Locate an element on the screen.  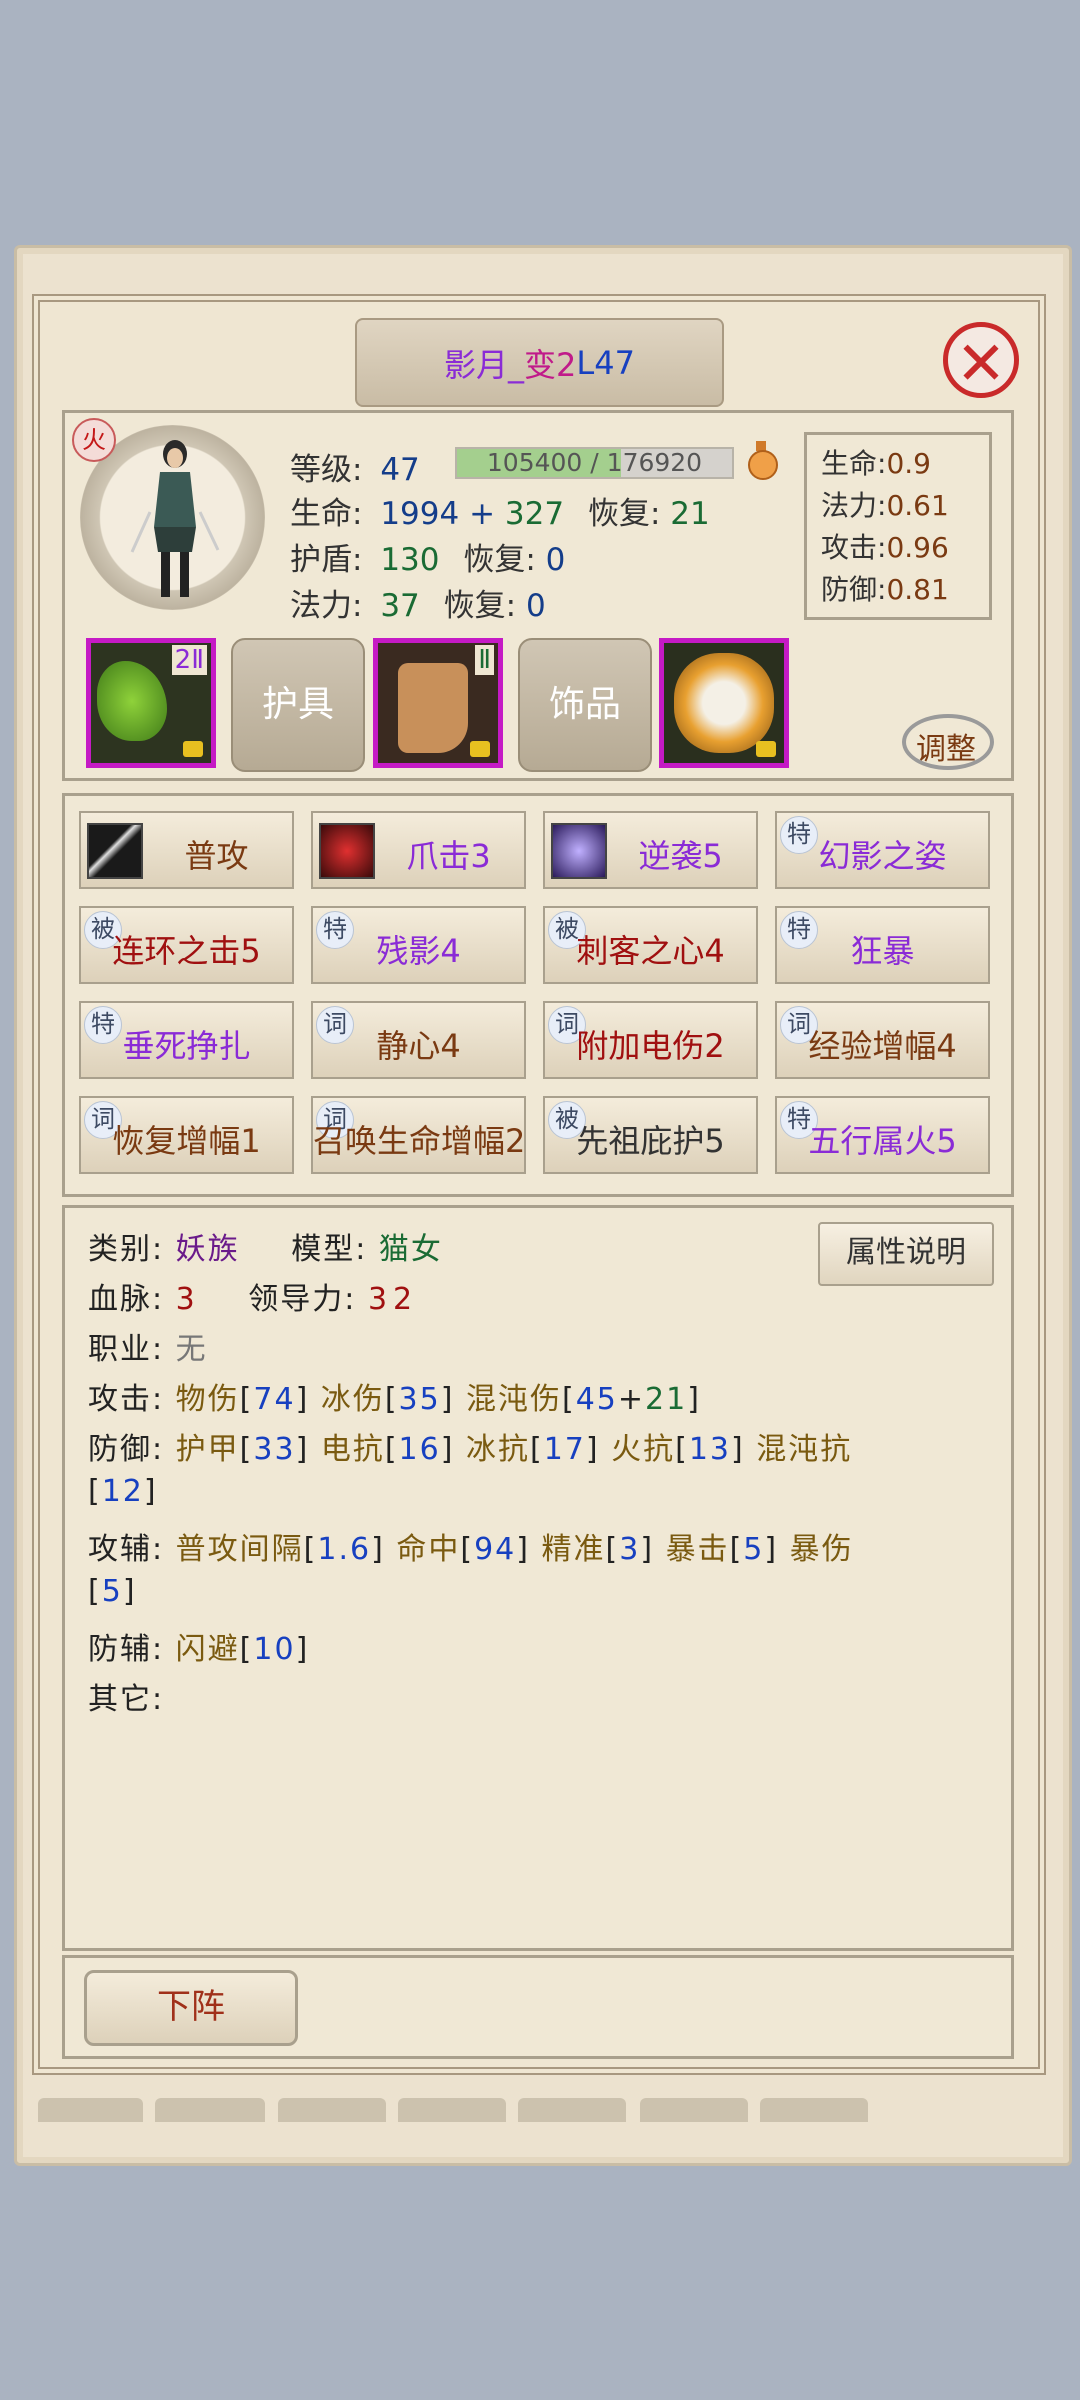
mana-value: 37 is located at coordinates (400, 606).